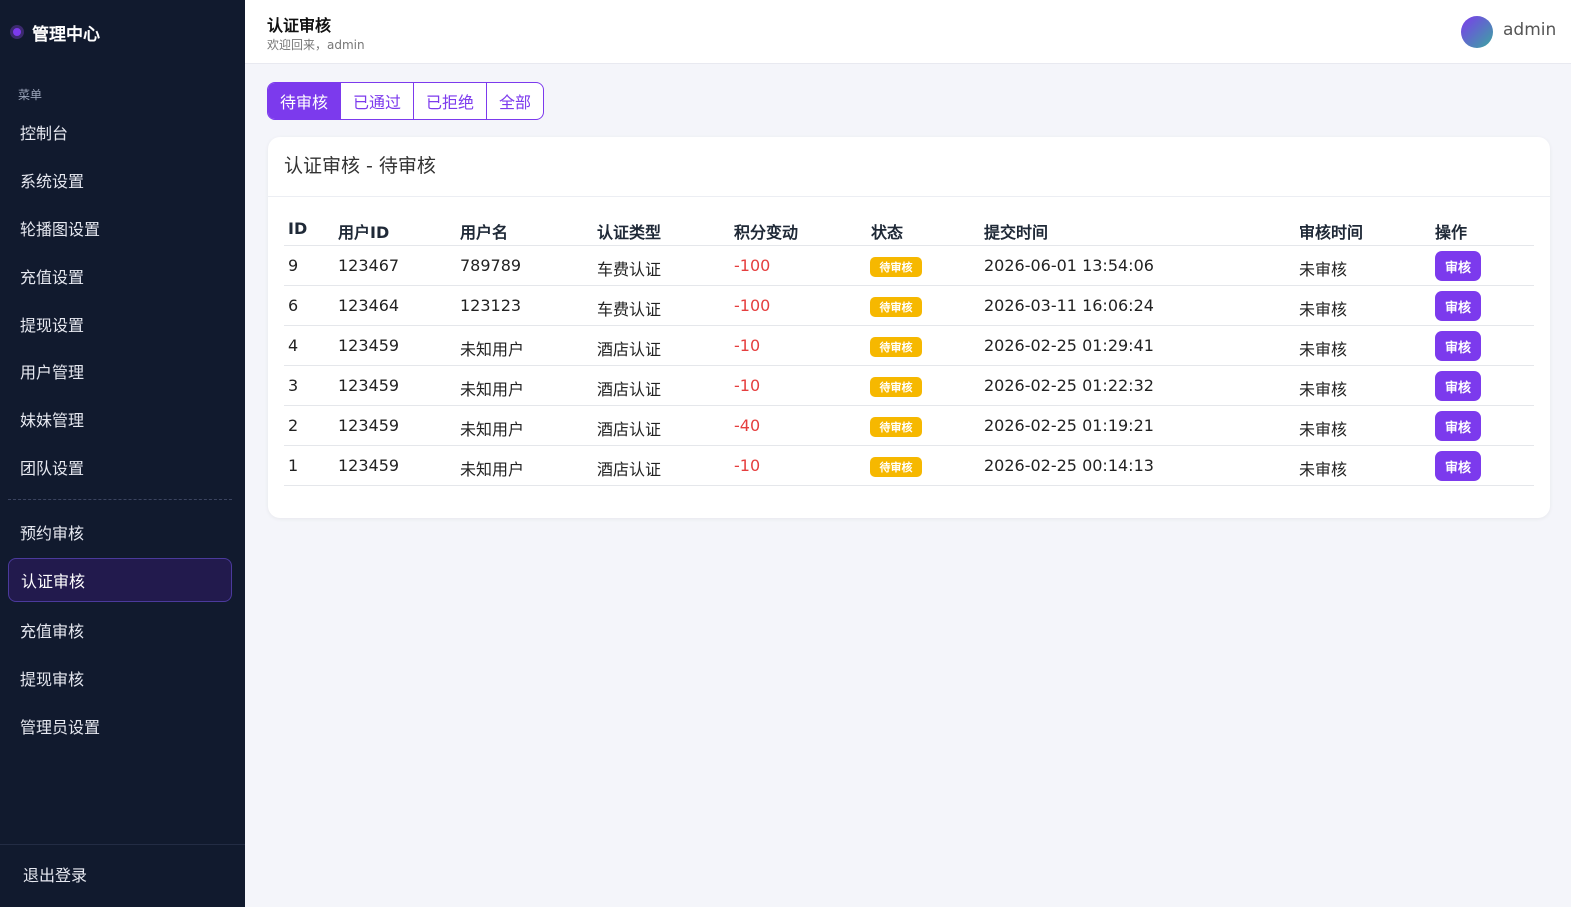 This screenshot has height=907, width=1571. What do you see at coordinates (298, 228) in the screenshot?
I see `column-header-id: ID` at bounding box center [298, 228].